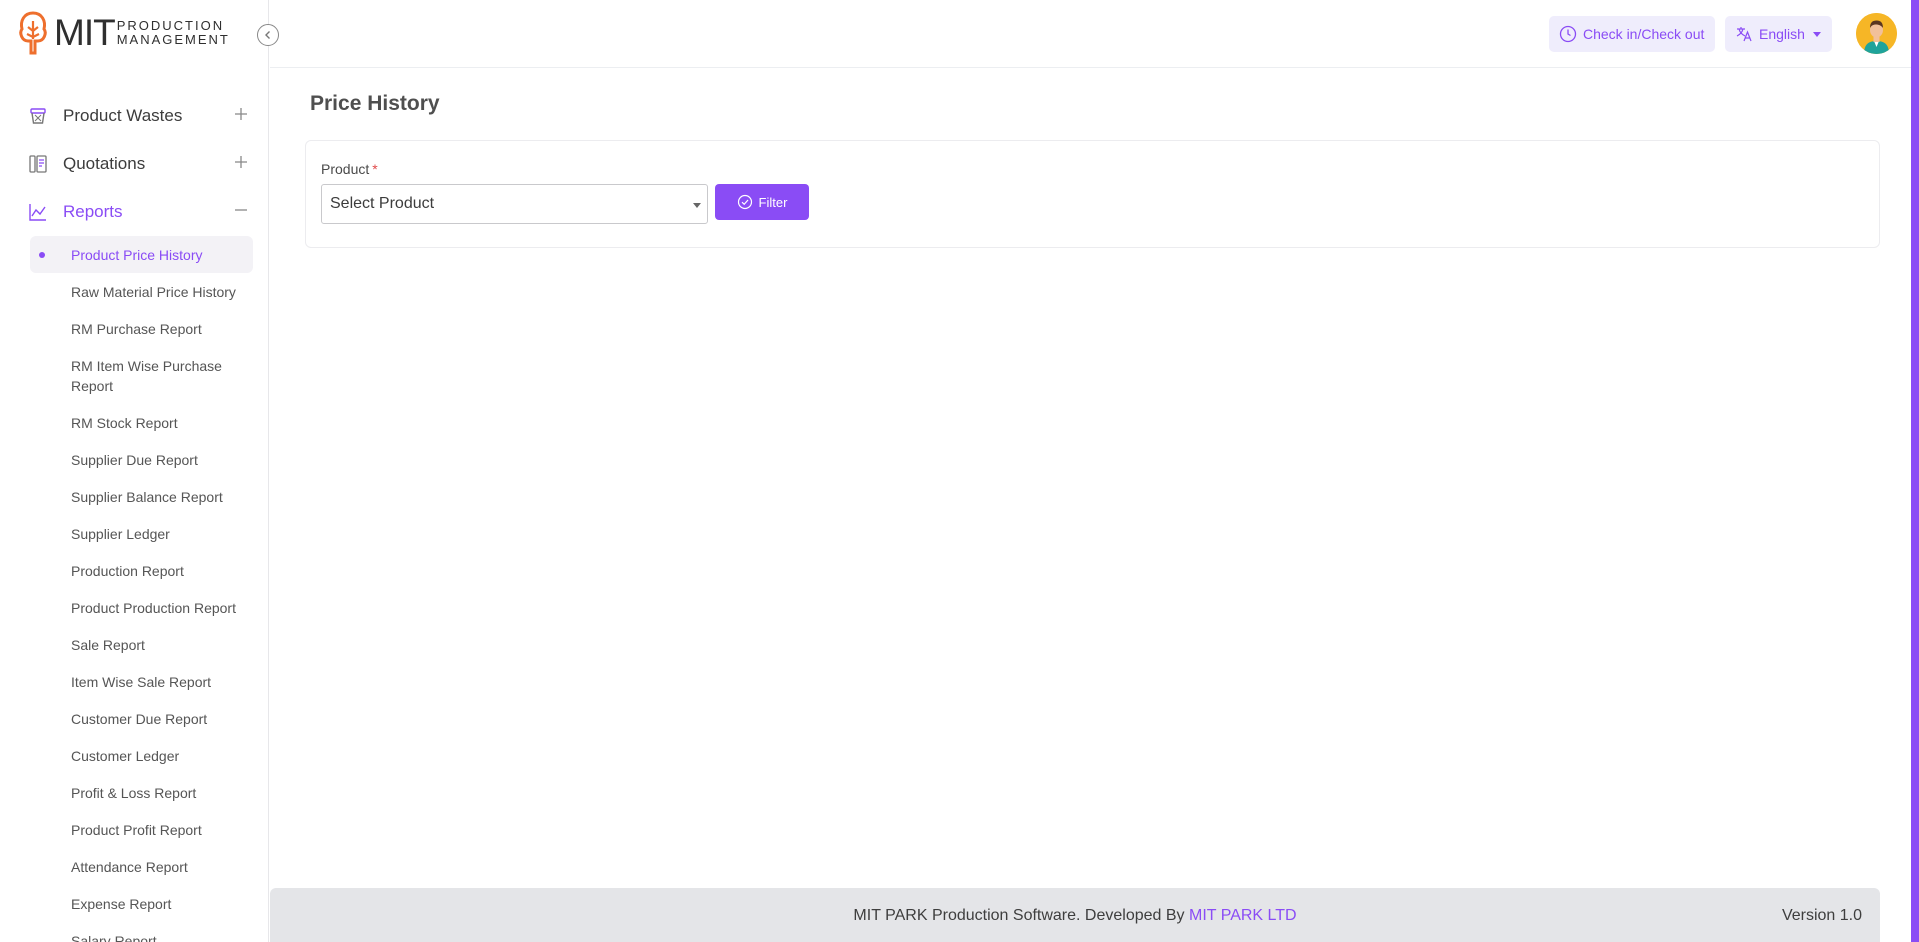 This screenshot has width=1919, height=942. I want to click on user-avatar, so click(1876, 33).